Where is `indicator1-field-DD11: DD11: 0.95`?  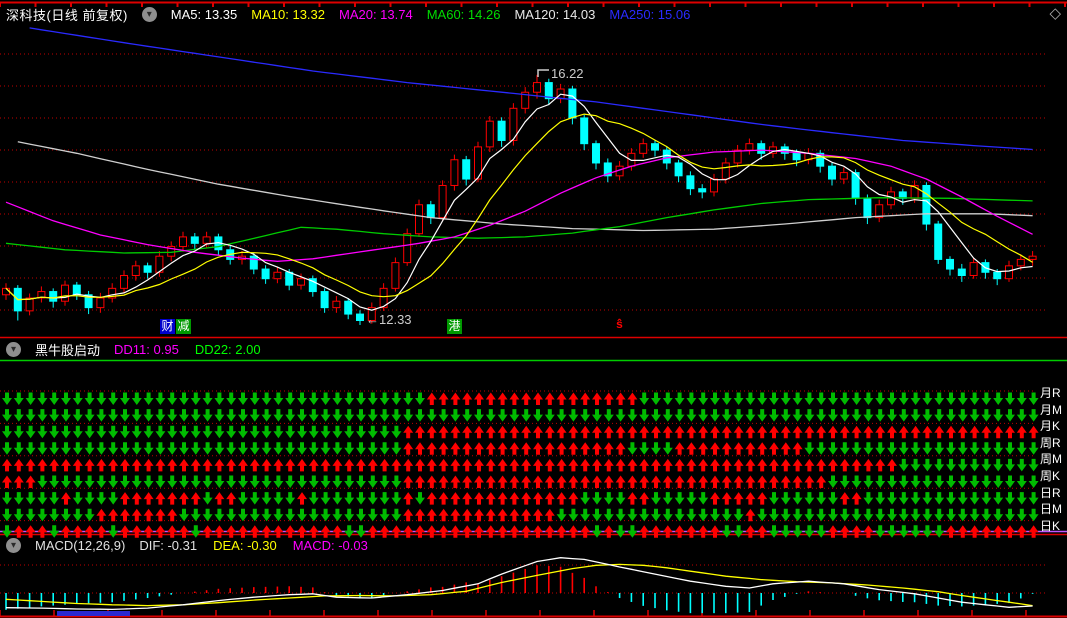 indicator1-field-DD11: DD11: 0.95 is located at coordinates (146, 349).